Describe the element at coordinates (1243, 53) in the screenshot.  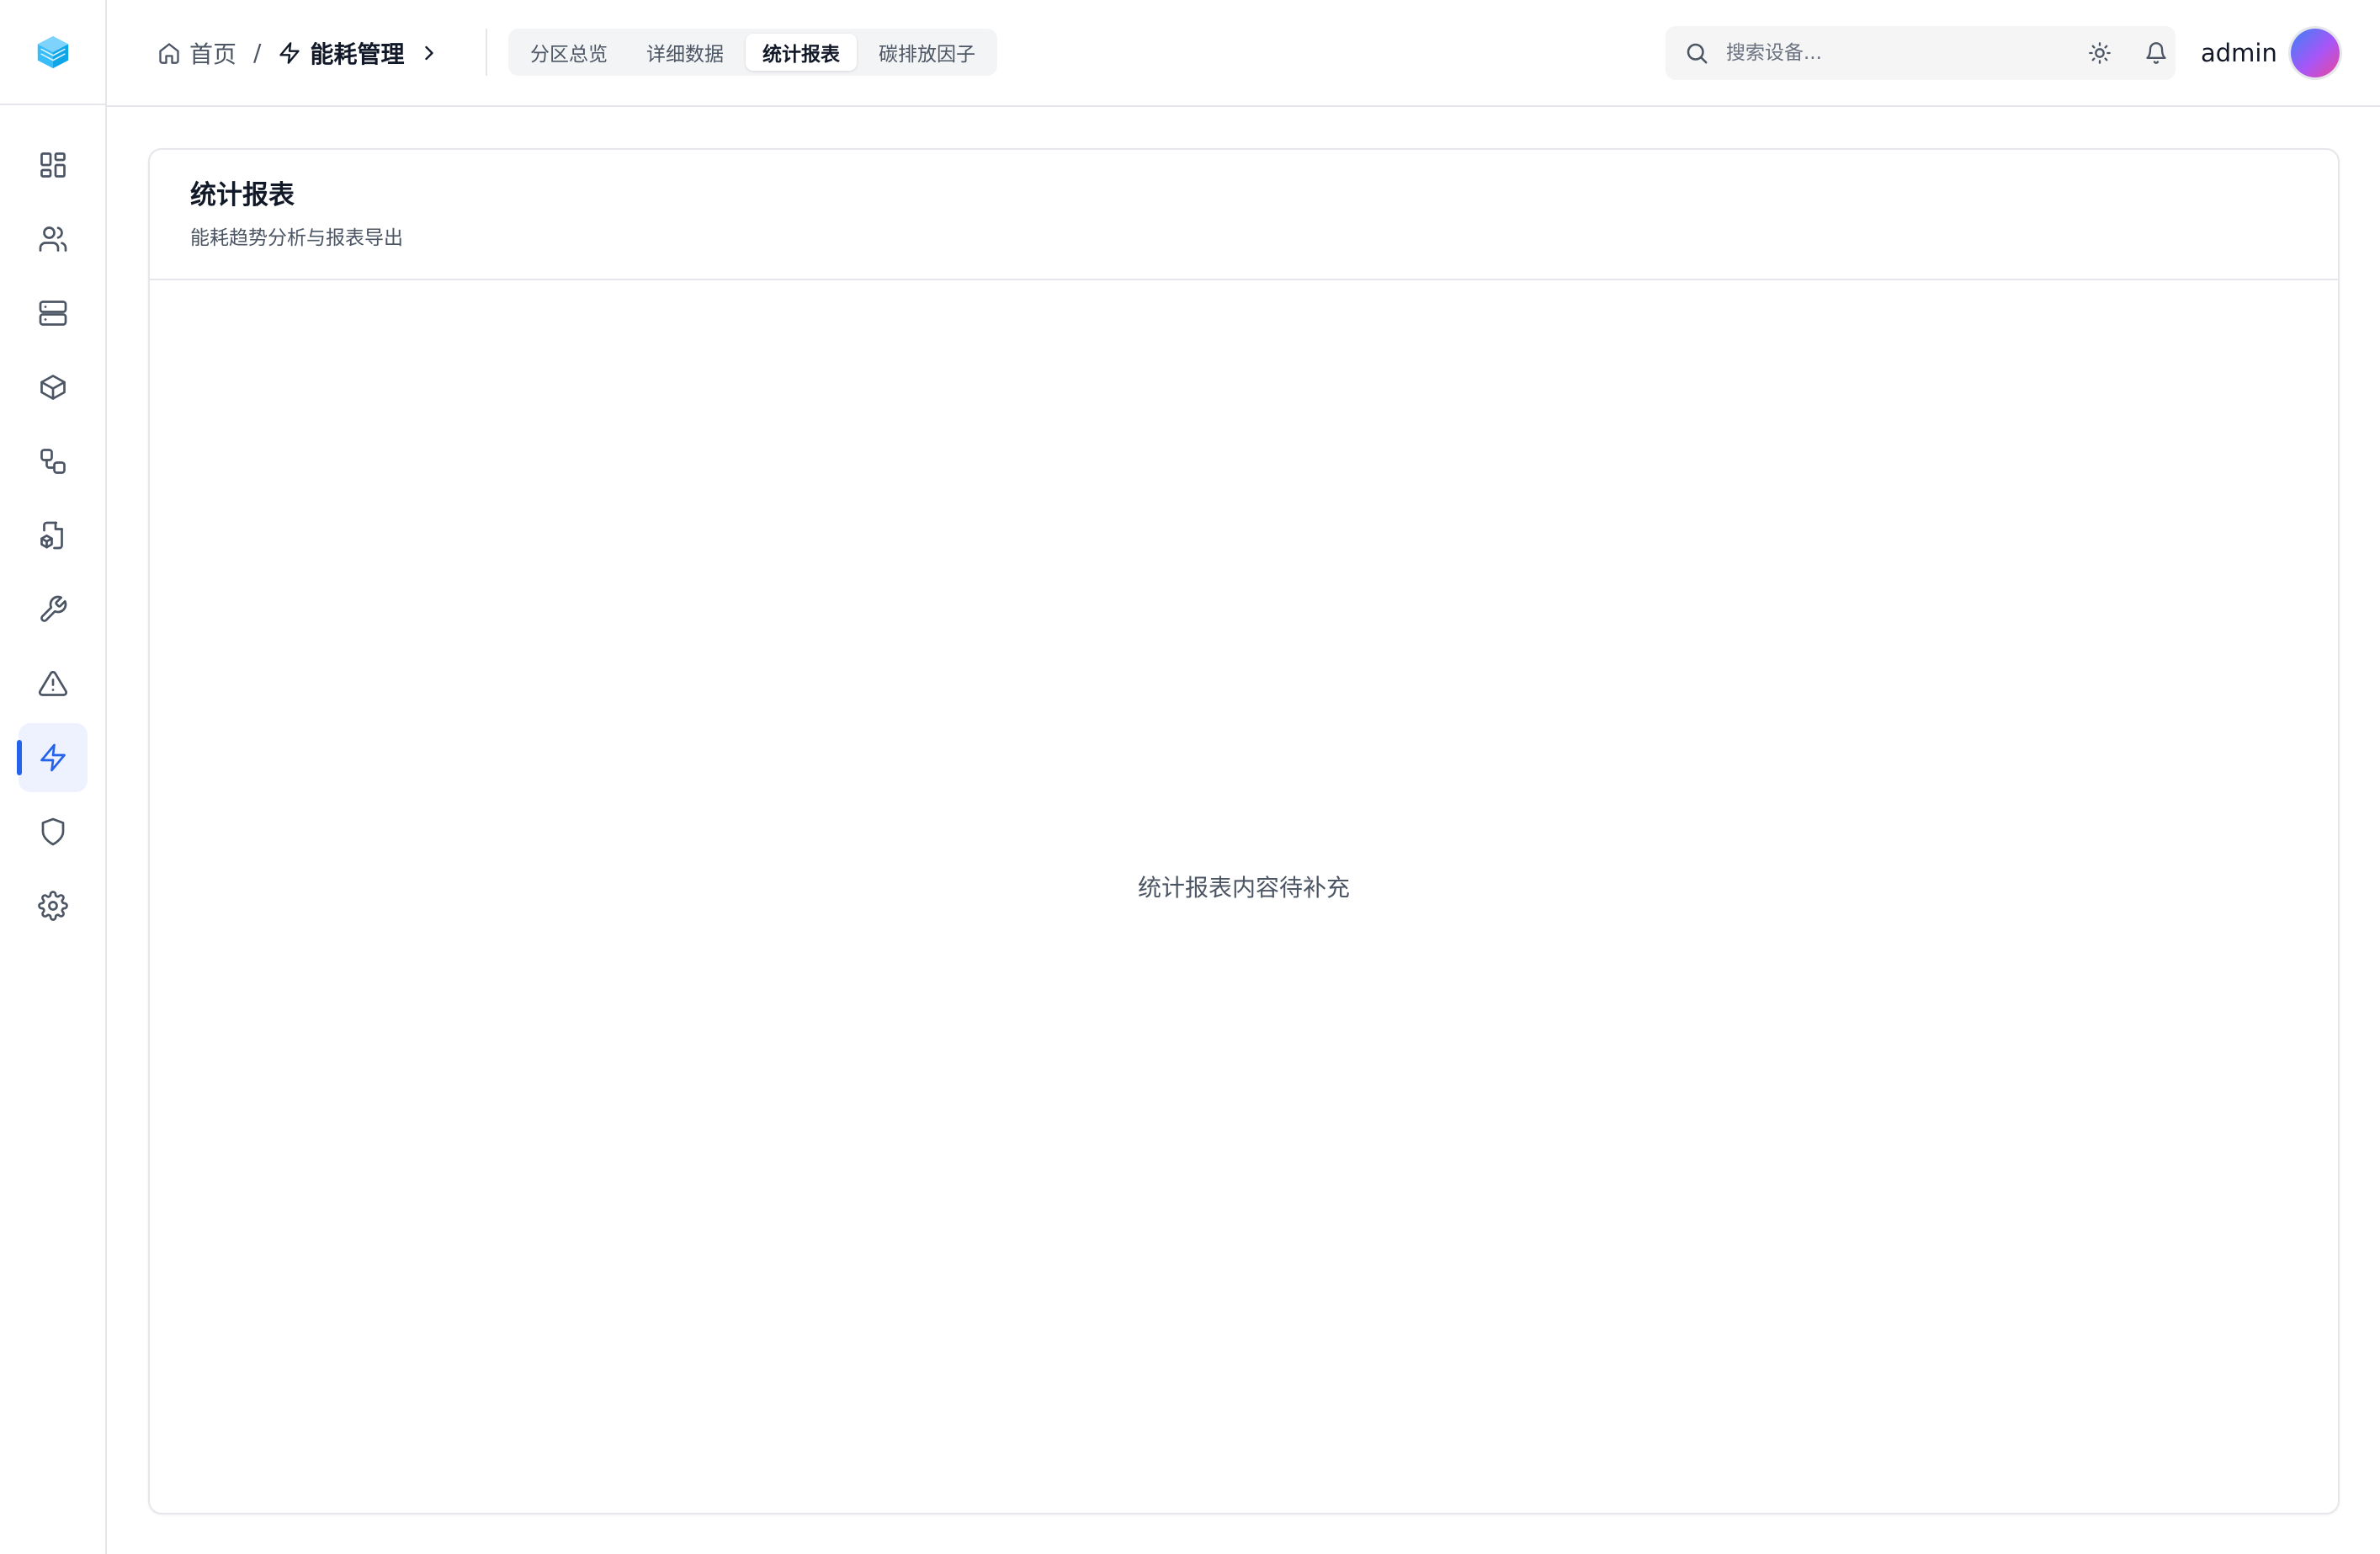
I see `top-header: 首页 / 能耗管理 分区总览 详细数据 统计报表 碳排放因子 admin` at that location.